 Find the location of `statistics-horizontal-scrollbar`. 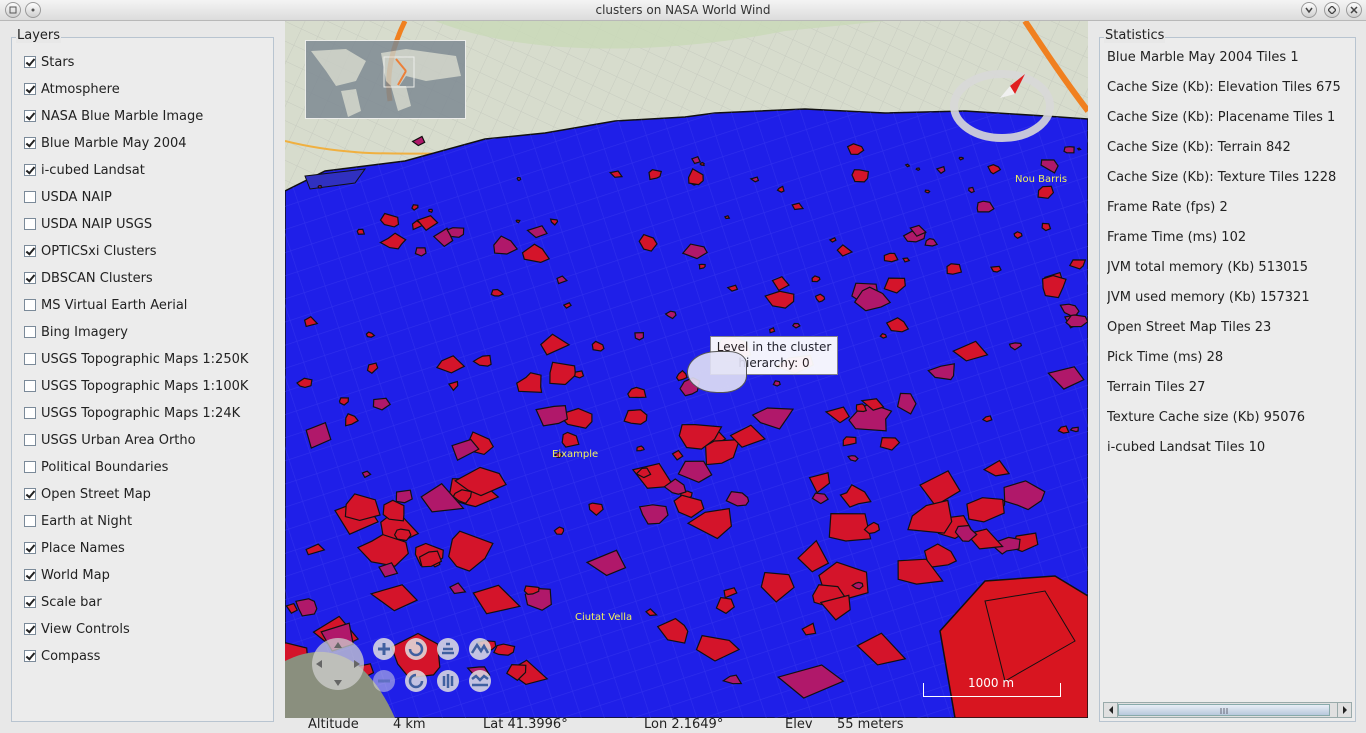

statistics-horizontal-scrollbar is located at coordinates (1227, 710).